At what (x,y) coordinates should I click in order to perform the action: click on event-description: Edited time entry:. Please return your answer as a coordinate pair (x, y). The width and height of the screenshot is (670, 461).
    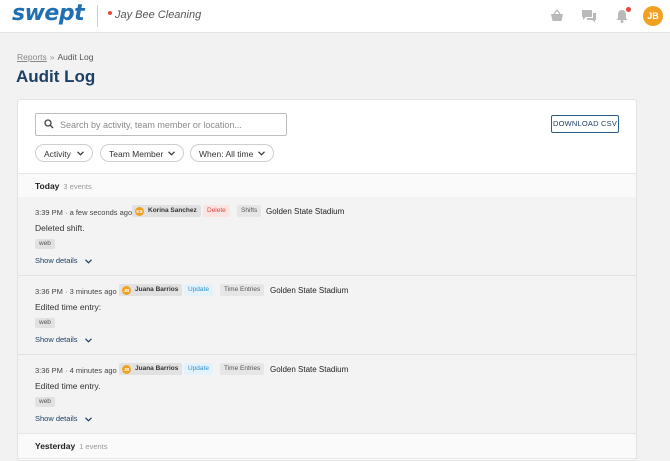
    Looking at the image, I should click on (68, 307).